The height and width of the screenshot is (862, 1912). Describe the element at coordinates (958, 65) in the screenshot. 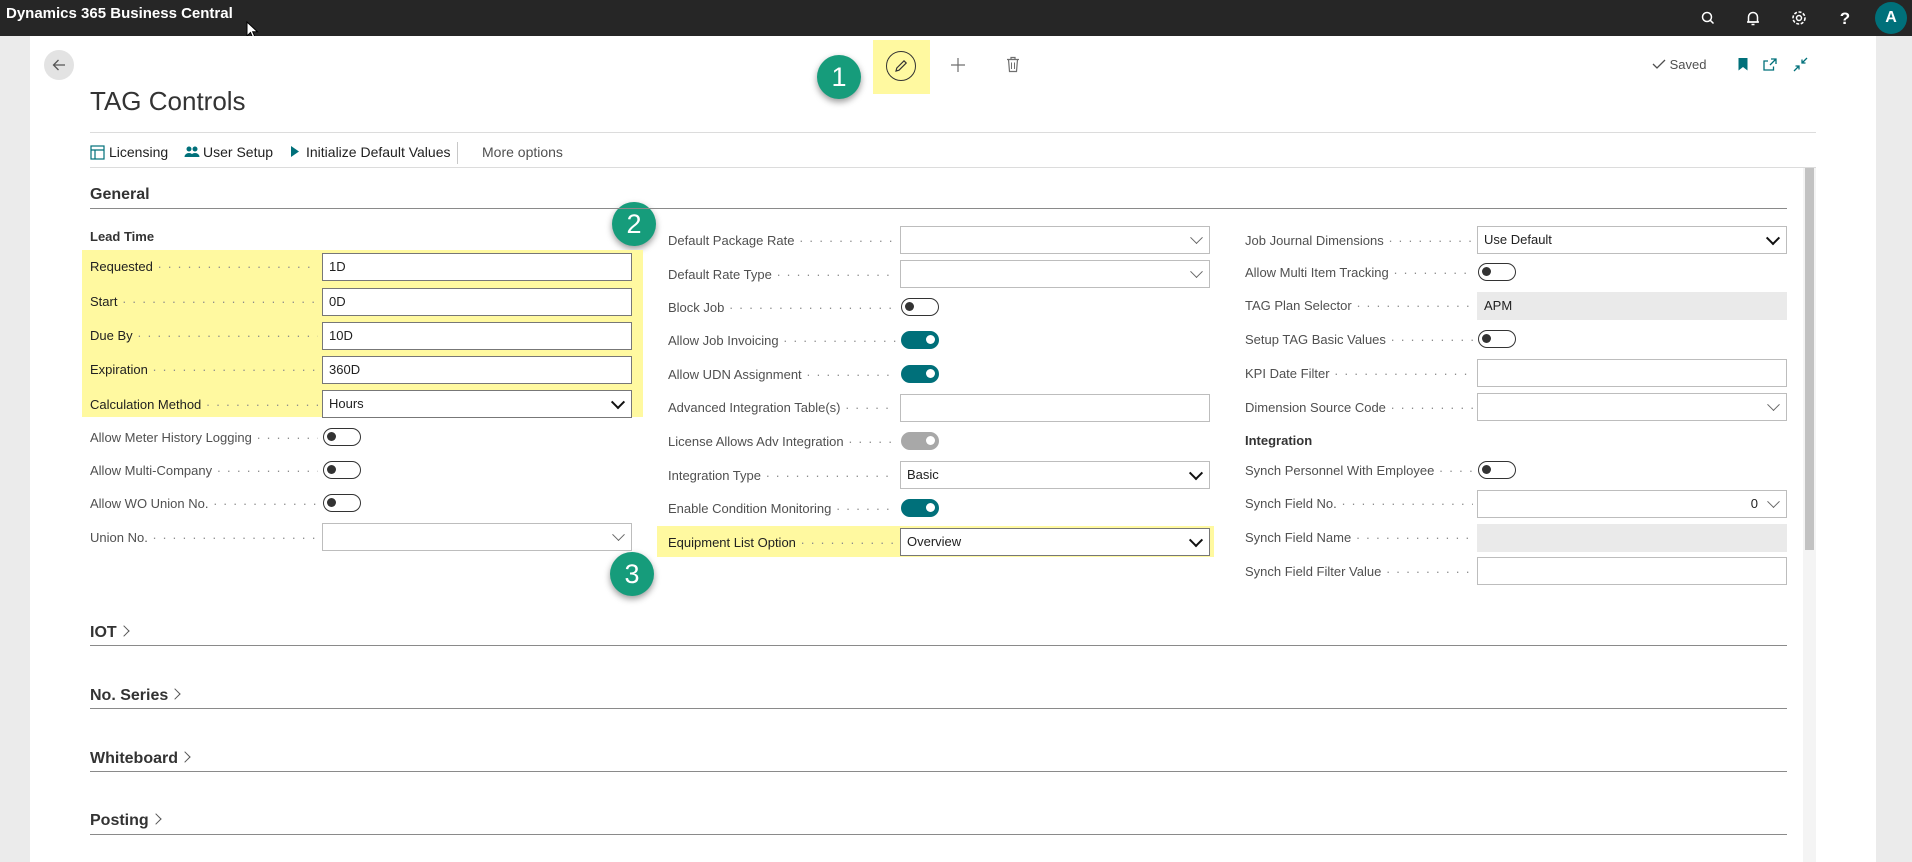

I see `plus-icon` at that location.